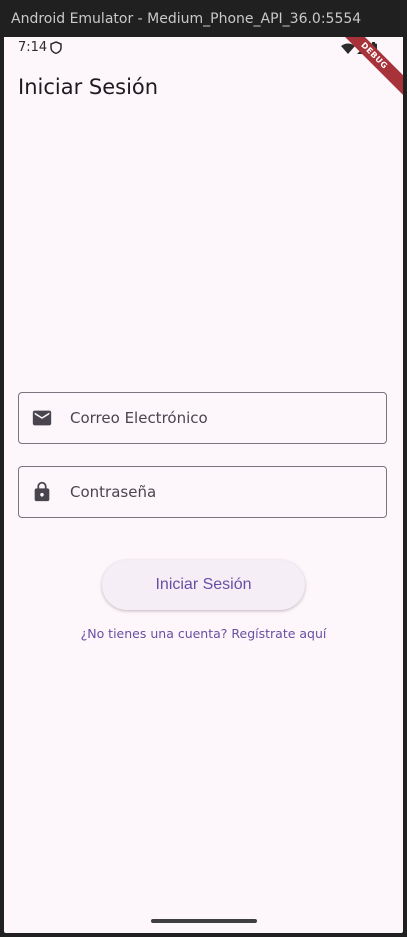  What do you see at coordinates (33, 47) in the screenshot?
I see `status-time: 7:14` at bounding box center [33, 47].